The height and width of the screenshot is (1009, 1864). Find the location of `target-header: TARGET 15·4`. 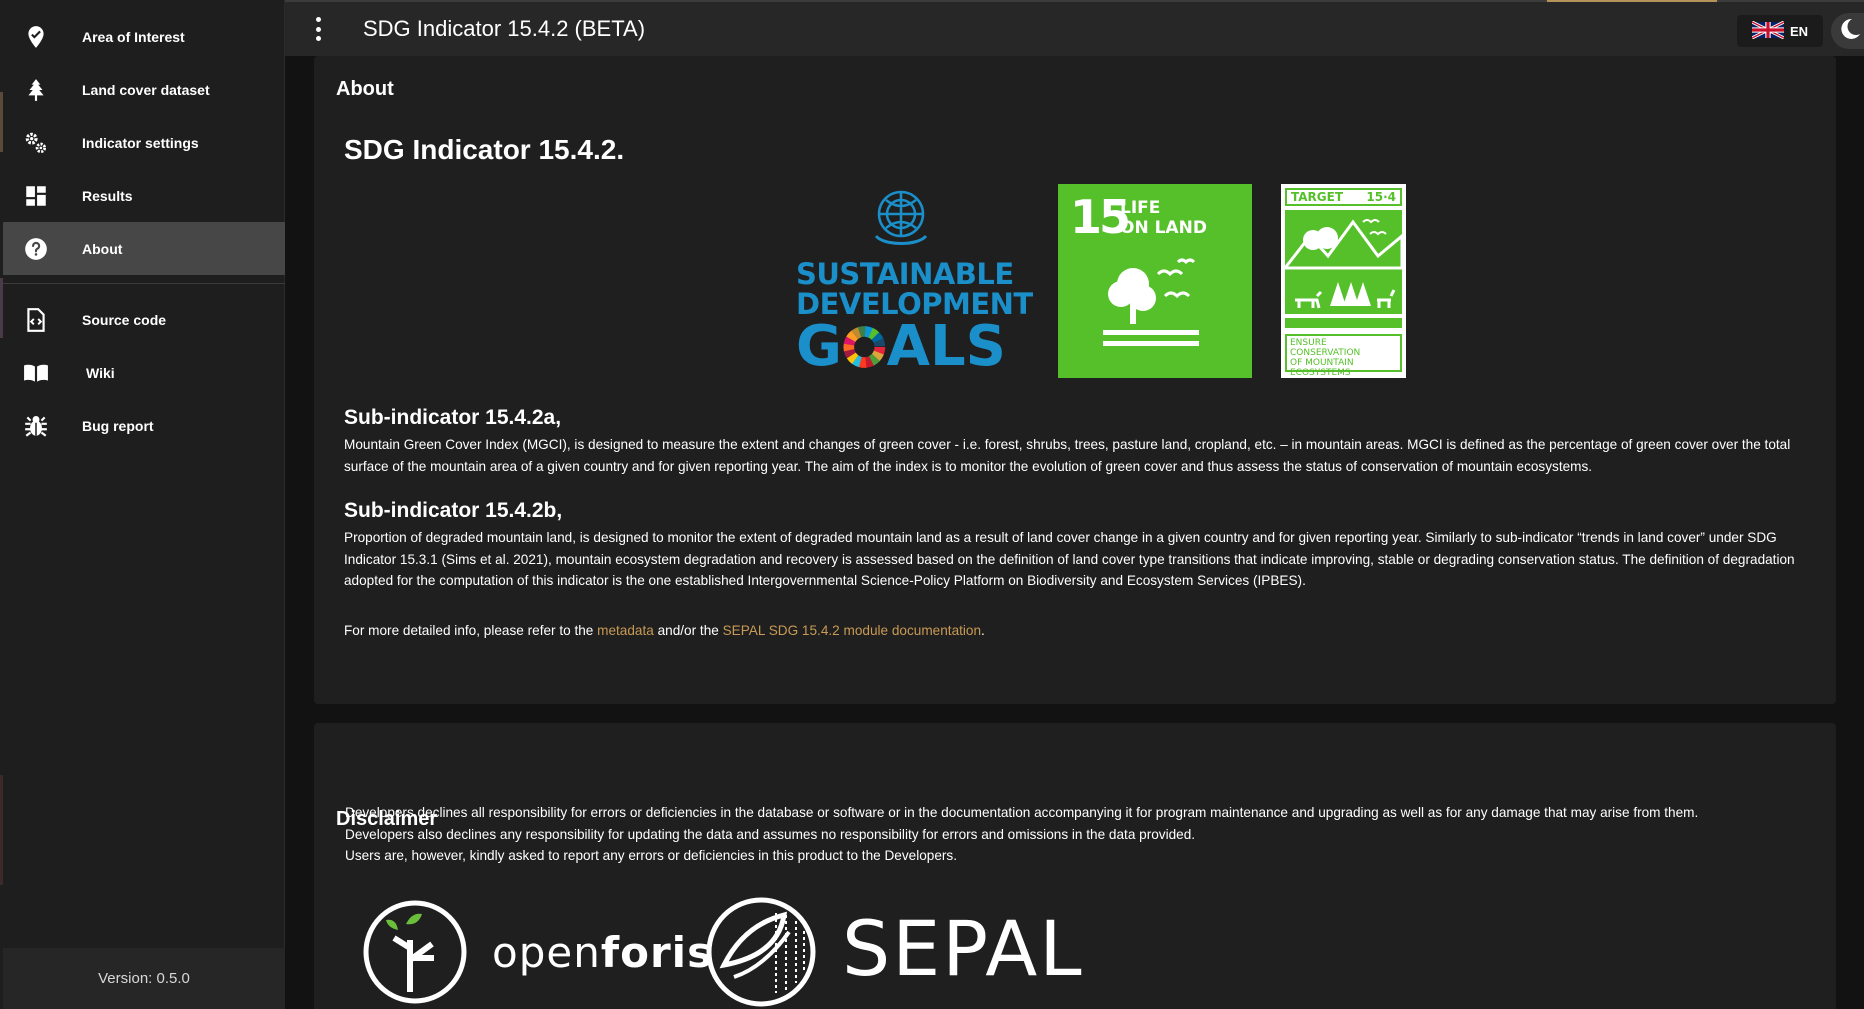

target-header: TARGET 15·4 is located at coordinates (1343, 197).